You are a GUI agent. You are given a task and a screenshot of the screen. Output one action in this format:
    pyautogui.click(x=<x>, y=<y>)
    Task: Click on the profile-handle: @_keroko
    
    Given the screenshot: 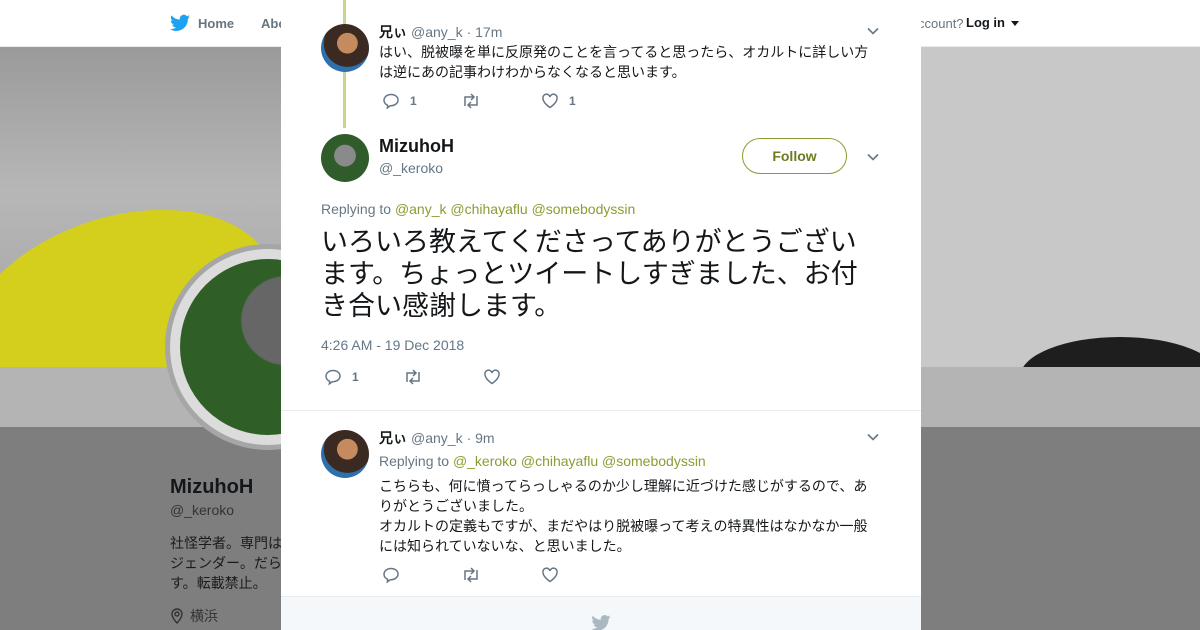 What is the action you would take?
    pyautogui.click(x=202, y=510)
    